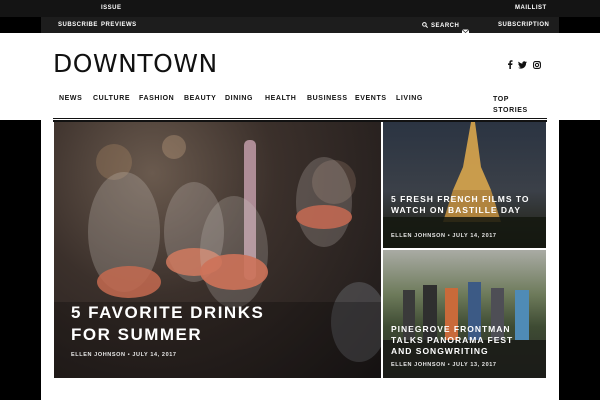 The width and height of the screenshot is (600, 400). What do you see at coordinates (300, 118) in the screenshot?
I see `nav-divider` at bounding box center [300, 118].